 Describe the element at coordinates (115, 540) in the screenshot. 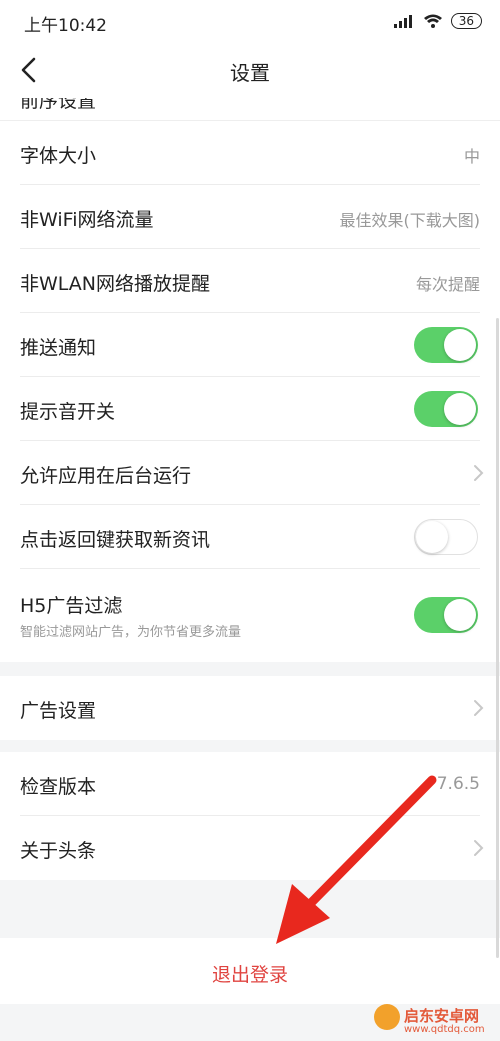

I see `back-refresh-label: 点击返回键获取新资讯` at that location.